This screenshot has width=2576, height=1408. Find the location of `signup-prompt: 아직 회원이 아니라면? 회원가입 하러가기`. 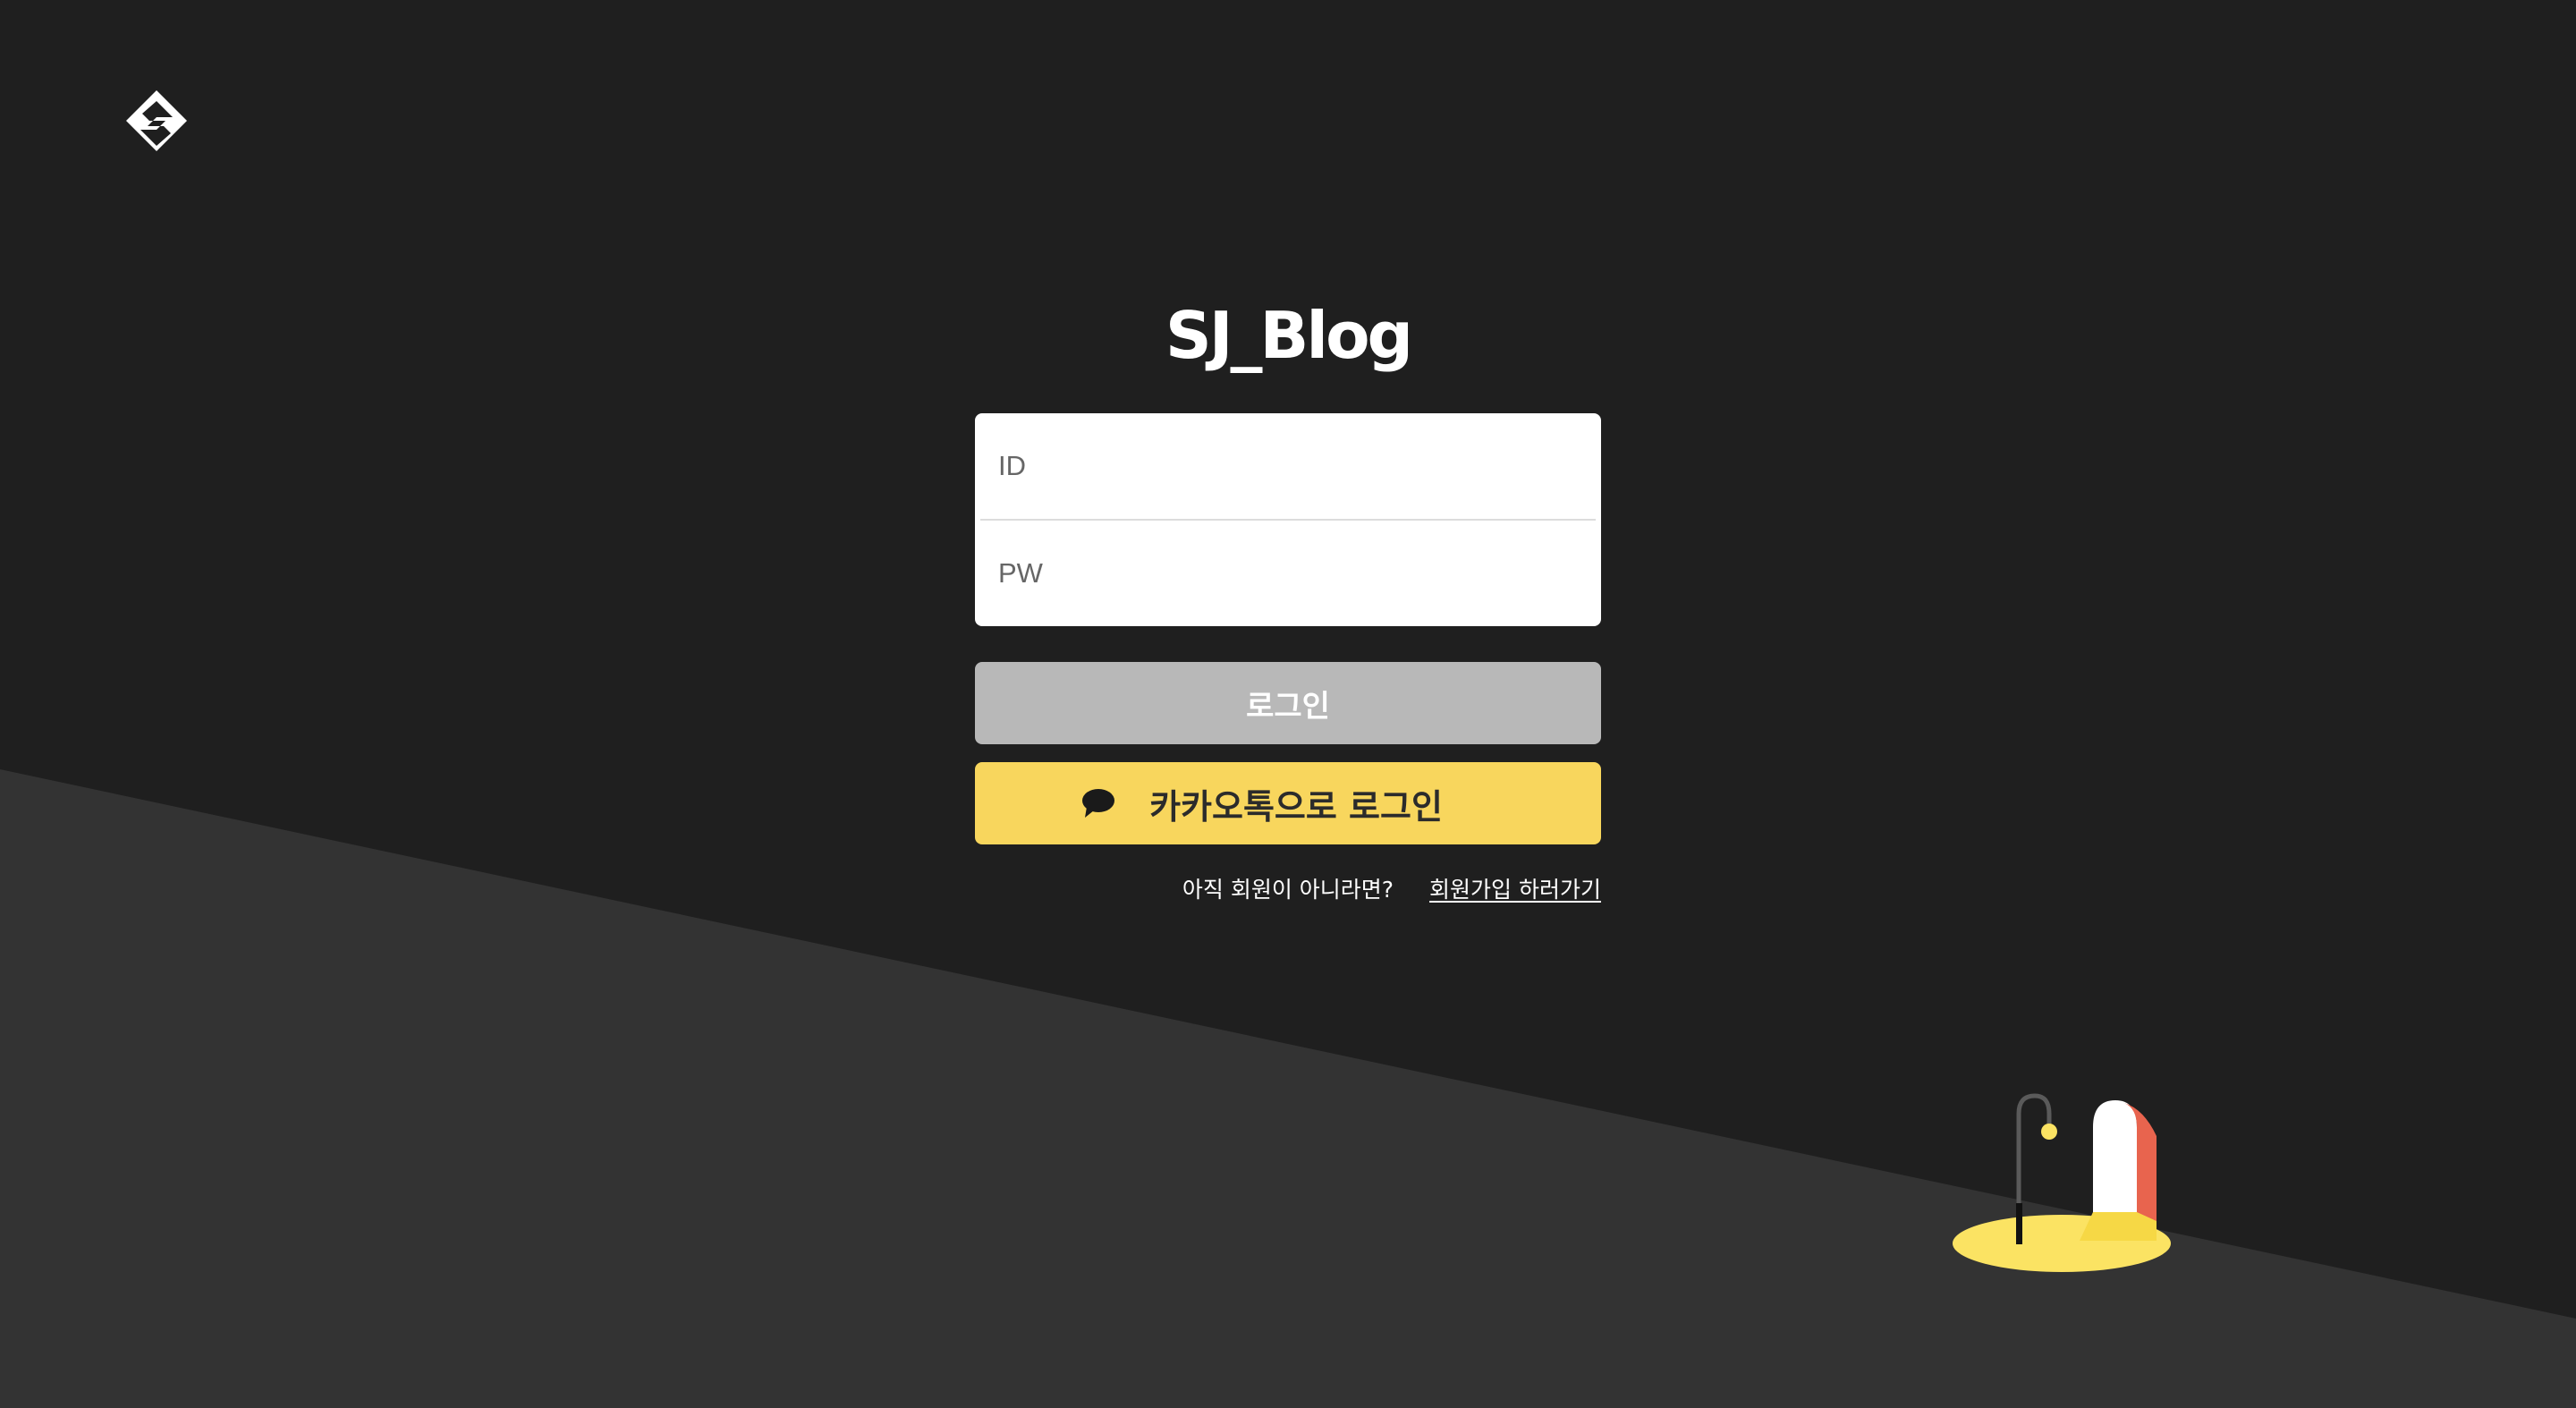

signup-prompt: 아직 회원이 아니라면? 회원가입 하러가기 is located at coordinates (1288, 888).